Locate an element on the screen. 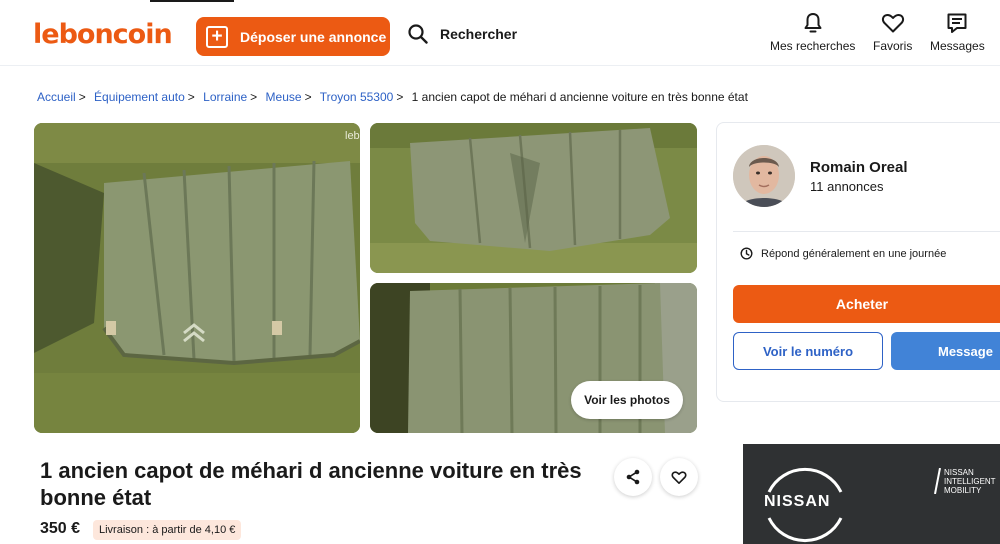 Image resolution: width=1000 pixels, height=544 pixels. post-ad-button: + Déposer une annonce is located at coordinates (293, 36).